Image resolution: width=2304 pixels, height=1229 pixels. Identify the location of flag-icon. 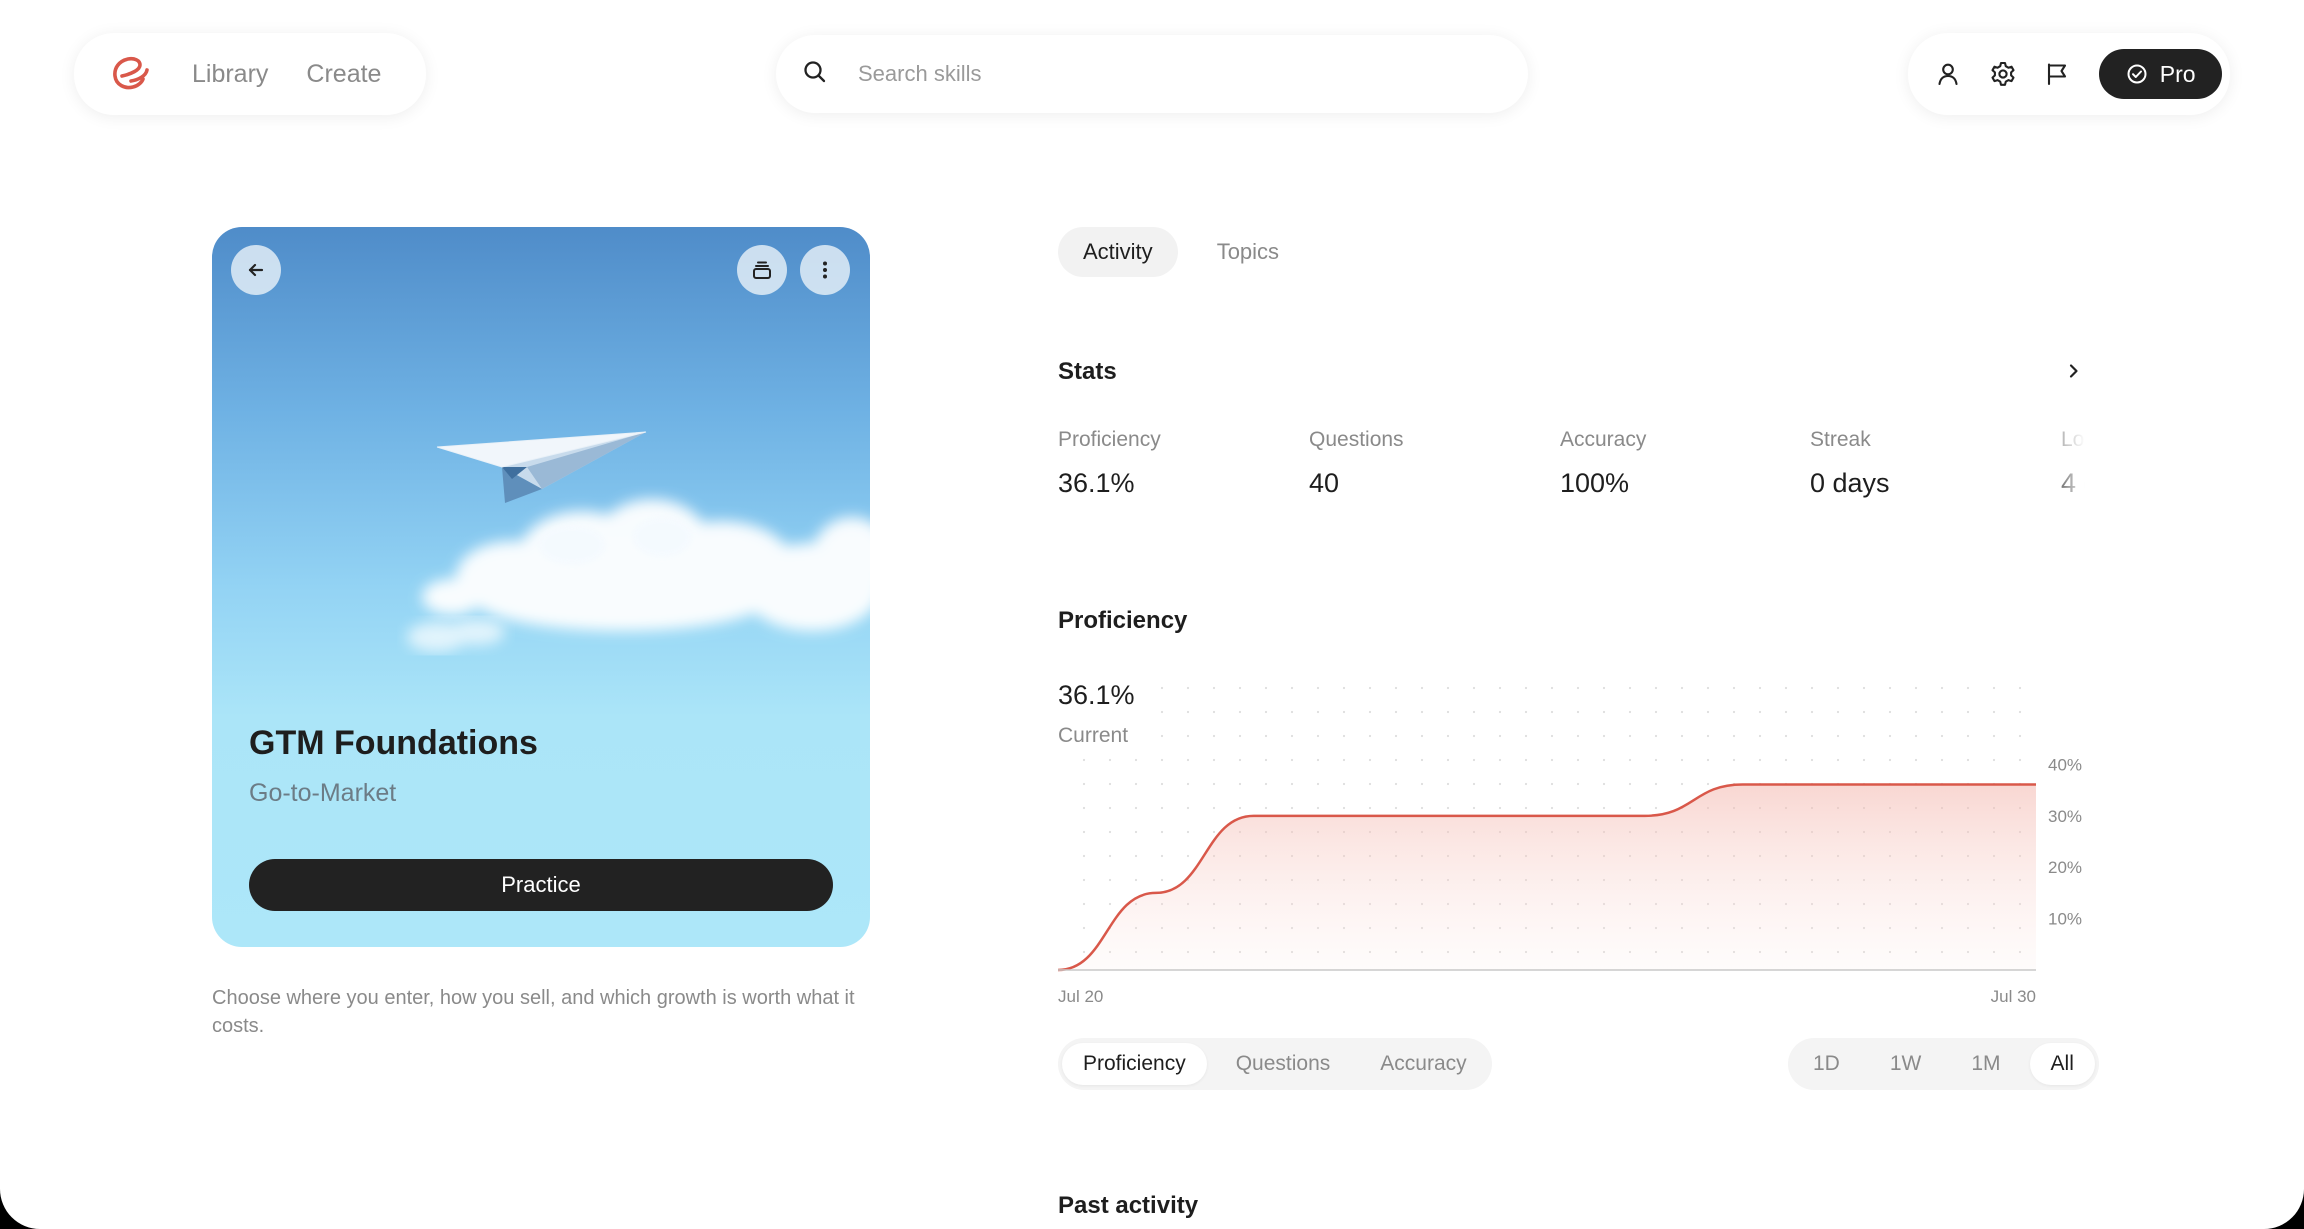
(2057, 74).